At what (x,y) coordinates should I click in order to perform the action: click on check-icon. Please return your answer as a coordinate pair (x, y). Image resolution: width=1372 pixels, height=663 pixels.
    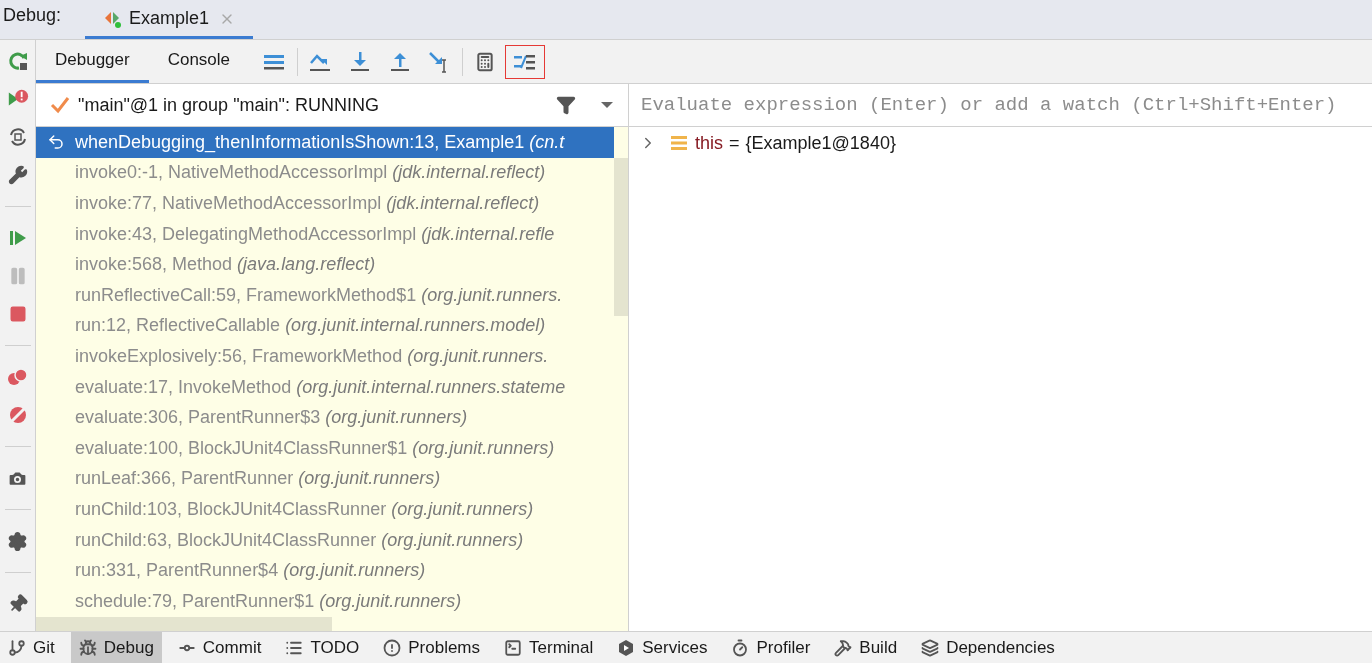
    Looking at the image, I should click on (60, 105).